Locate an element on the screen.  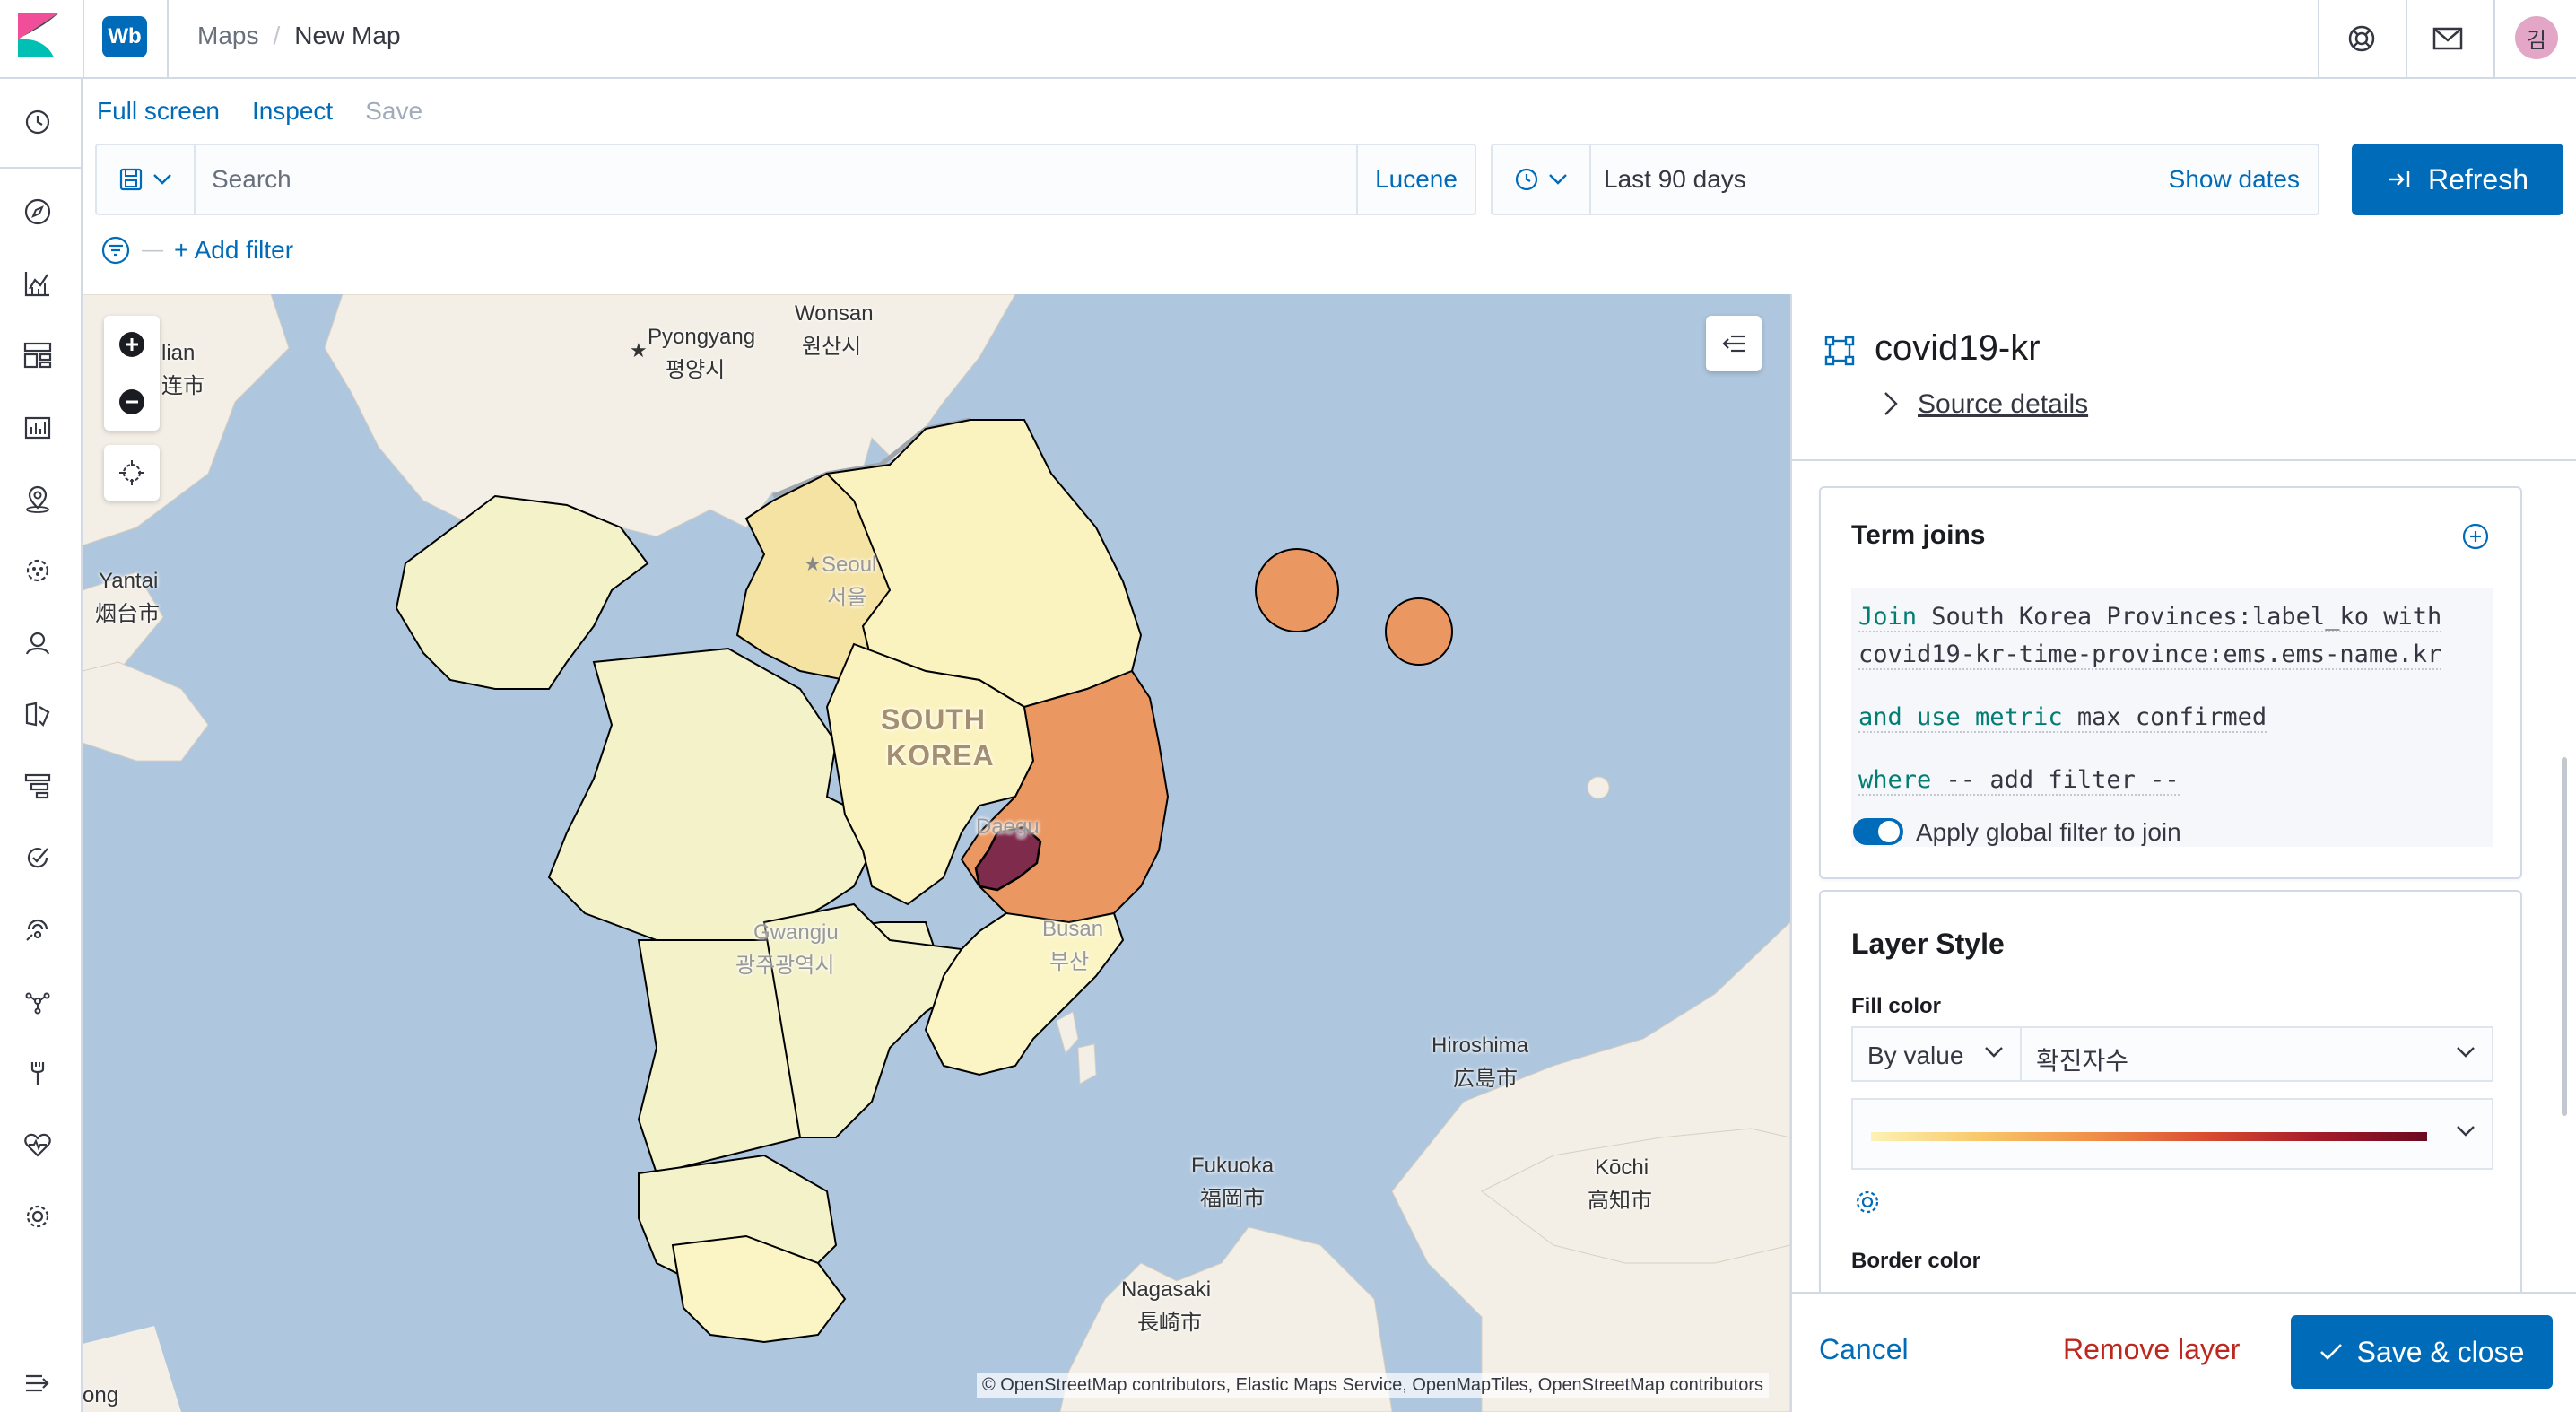
mail-icon is located at coordinates (2447, 38).